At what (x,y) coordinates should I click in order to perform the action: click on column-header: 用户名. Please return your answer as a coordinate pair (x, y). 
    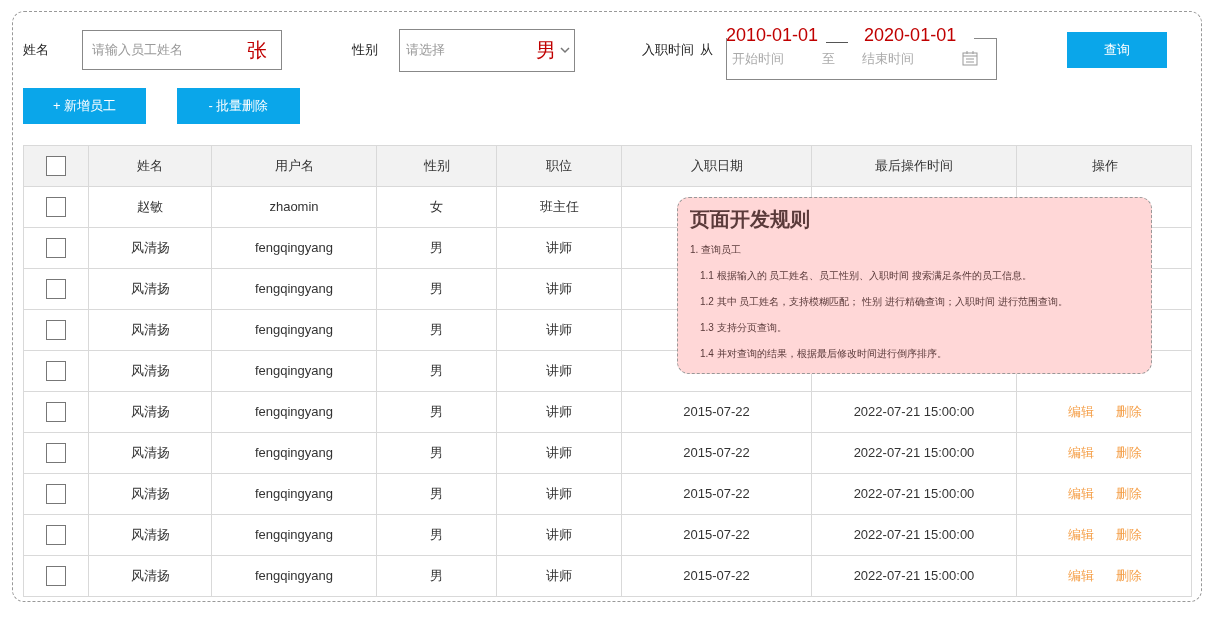
    Looking at the image, I should click on (294, 166).